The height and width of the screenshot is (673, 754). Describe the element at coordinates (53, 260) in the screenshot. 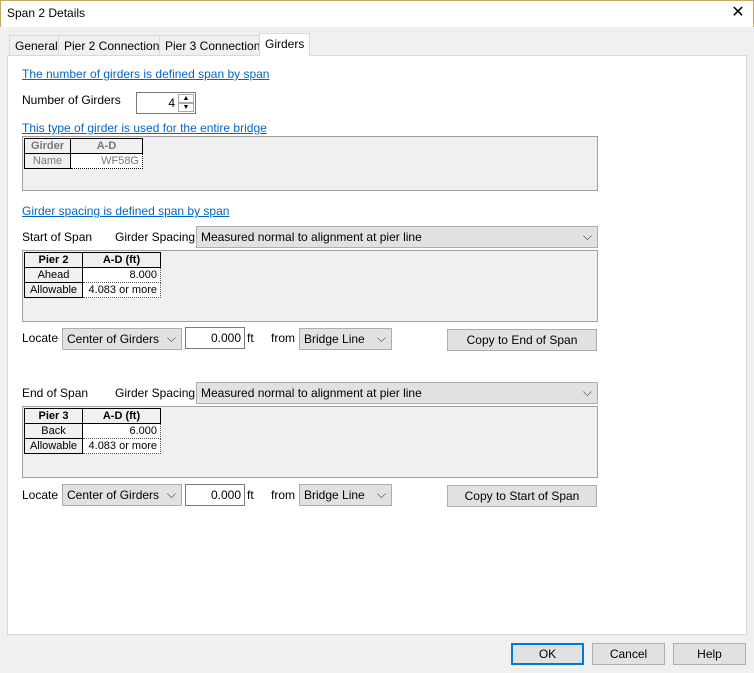

I see `header-pier-2: Pier 2` at that location.